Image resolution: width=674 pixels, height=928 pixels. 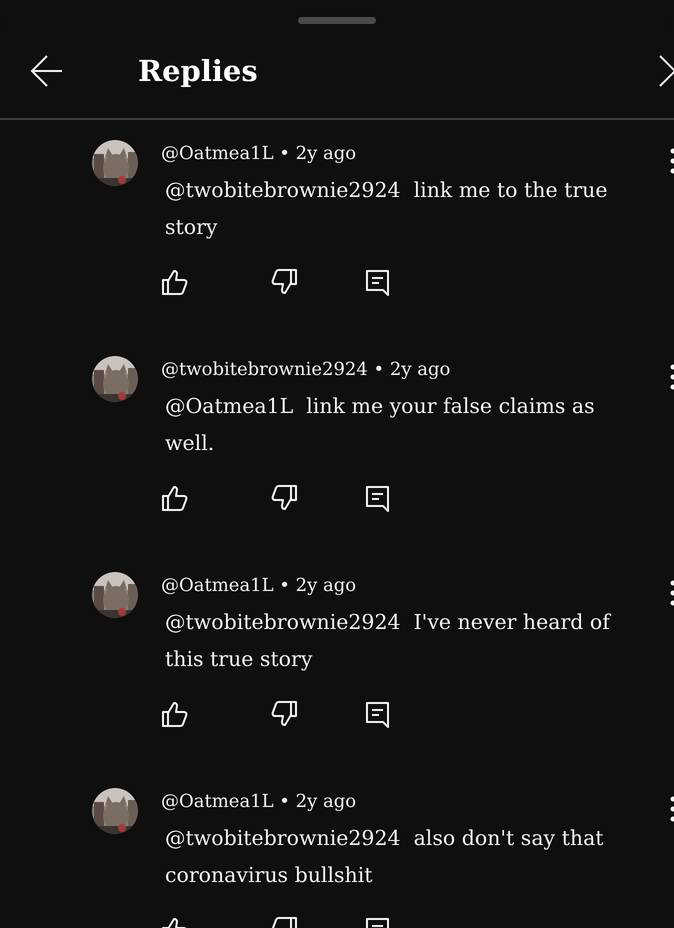 What do you see at coordinates (47, 71) in the screenshot?
I see `back-arrow-icon` at bounding box center [47, 71].